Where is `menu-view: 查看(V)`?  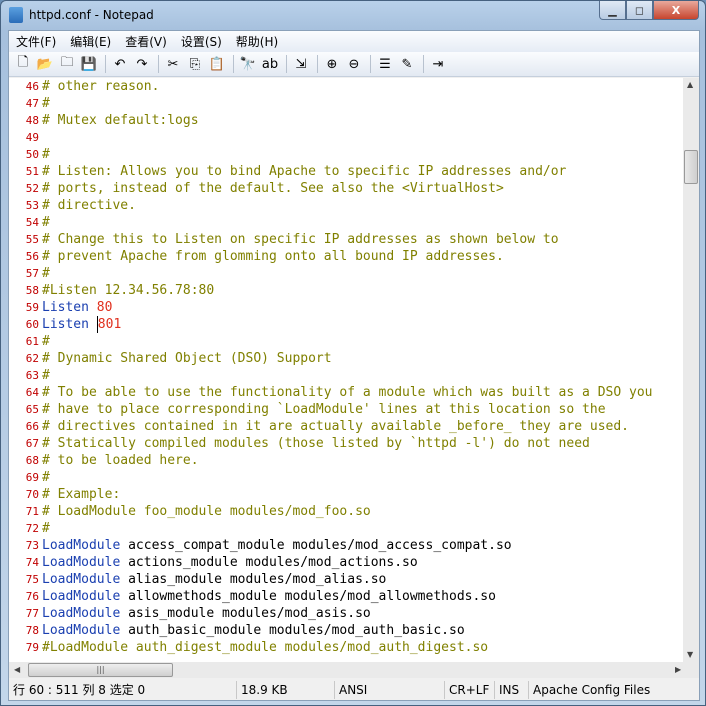
menu-view: 查看(V) is located at coordinates (146, 41).